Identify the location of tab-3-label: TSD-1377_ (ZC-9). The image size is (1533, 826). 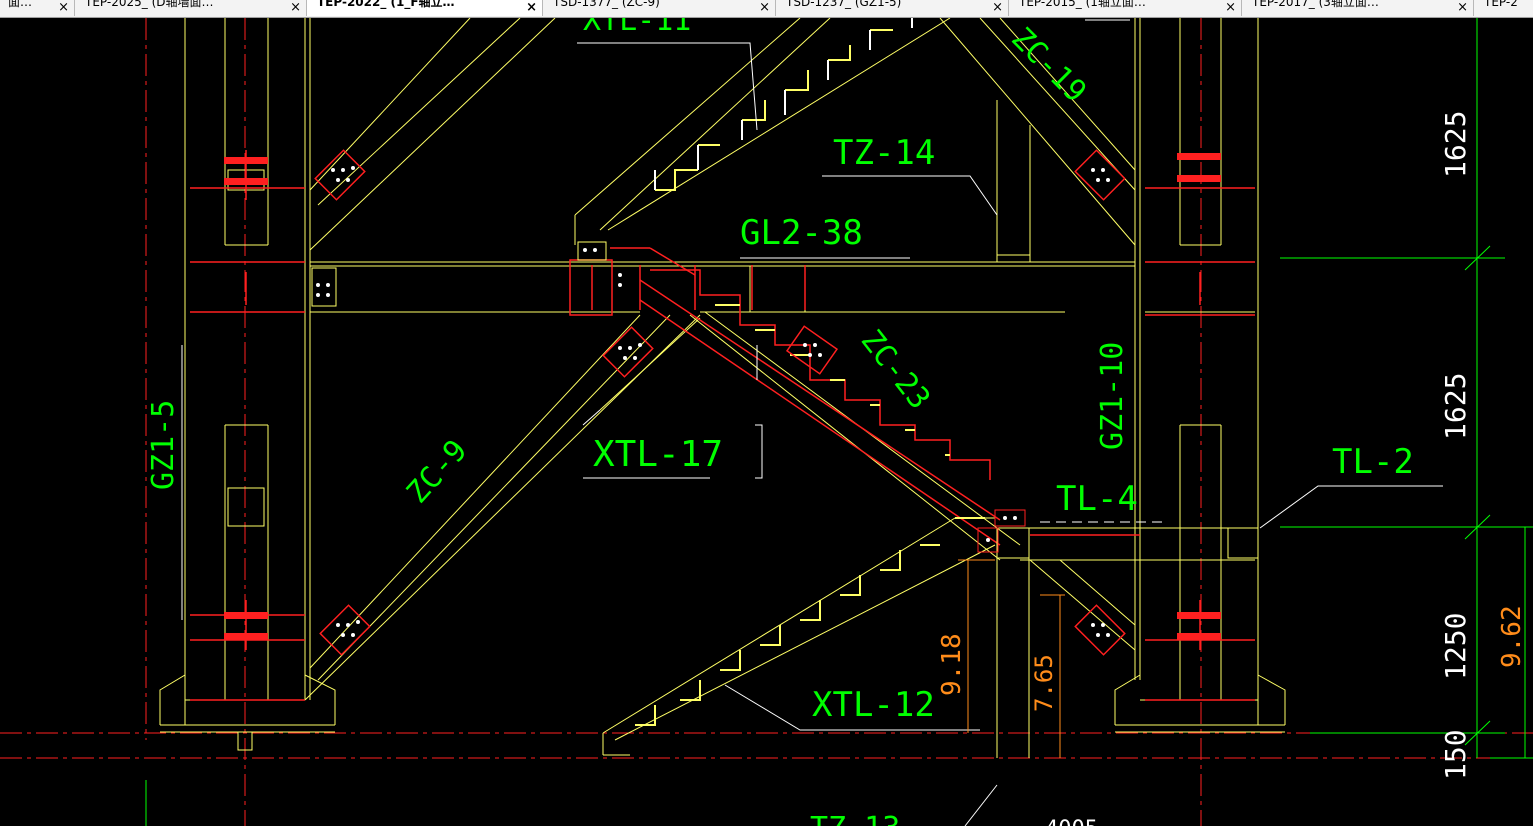
(606, 4).